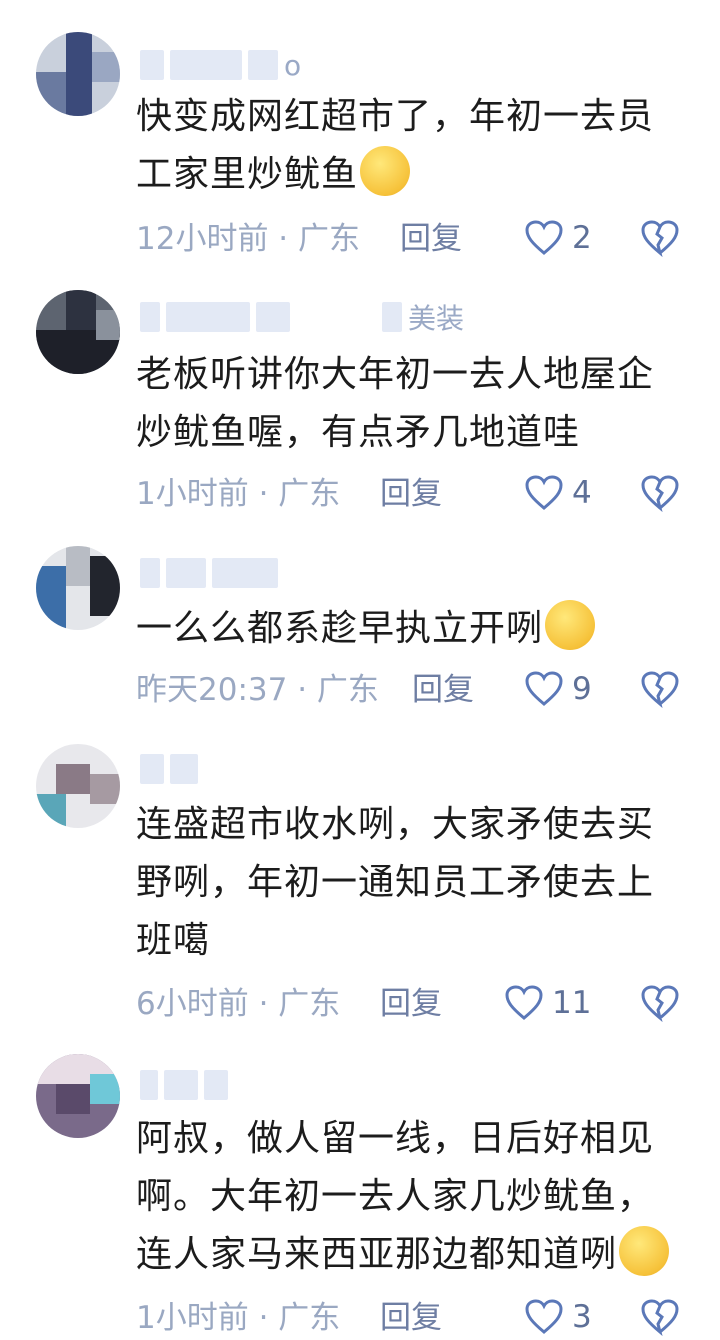 Image resolution: width=720 pixels, height=1340 pixels. I want to click on like-count: 4, so click(582, 493).